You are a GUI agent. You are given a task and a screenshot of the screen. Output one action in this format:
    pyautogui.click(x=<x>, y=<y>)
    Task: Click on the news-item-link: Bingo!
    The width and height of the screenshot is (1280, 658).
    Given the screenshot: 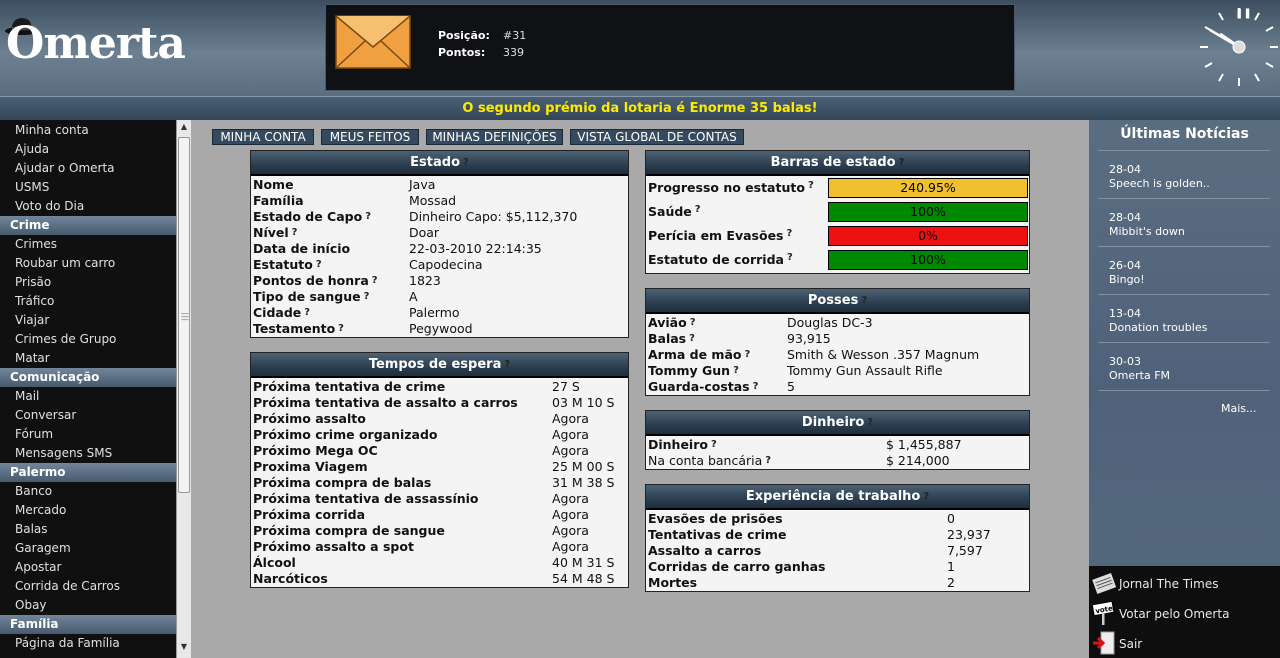 What is the action you would take?
    pyautogui.click(x=1127, y=279)
    